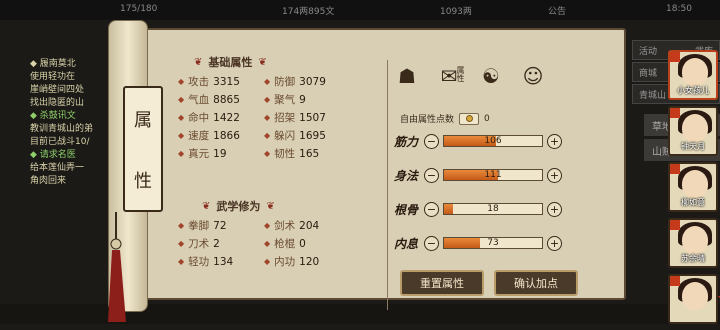 This screenshot has height=330, width=720. Describe the element at coordinates (60, 142) in the screenshot. I see `quest-line: 目前已战斗10/` at that location.